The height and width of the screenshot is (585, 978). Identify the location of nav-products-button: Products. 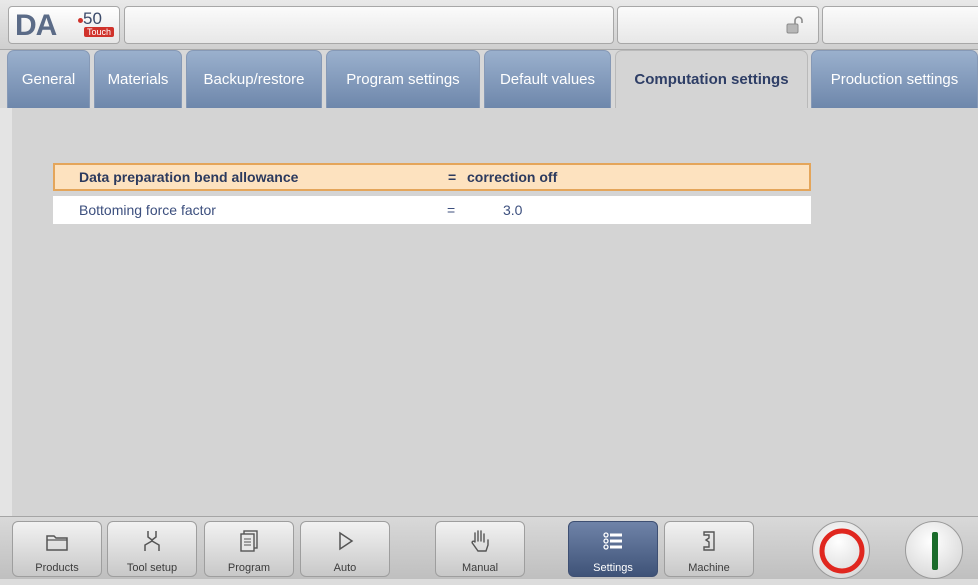
(57, 549).